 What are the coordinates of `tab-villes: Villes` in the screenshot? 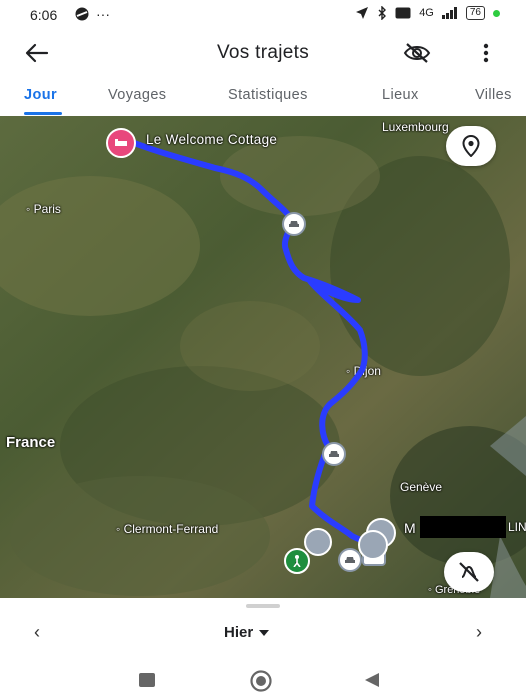 It's located at (493, 95).